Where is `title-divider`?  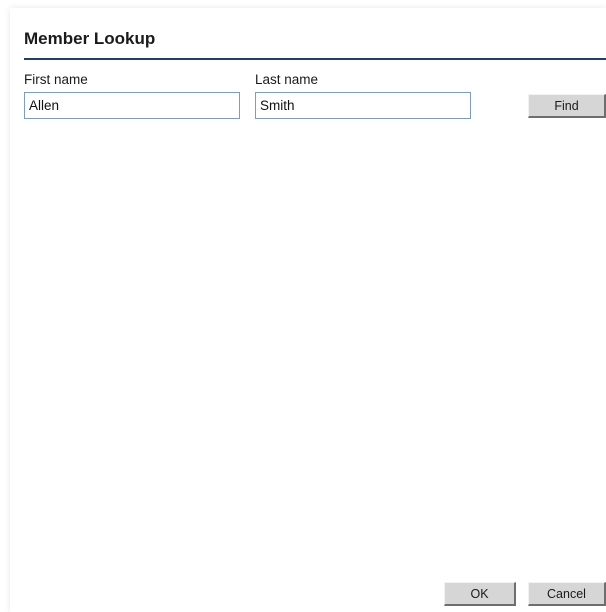
title-divider is located at coordinates (315, 59).